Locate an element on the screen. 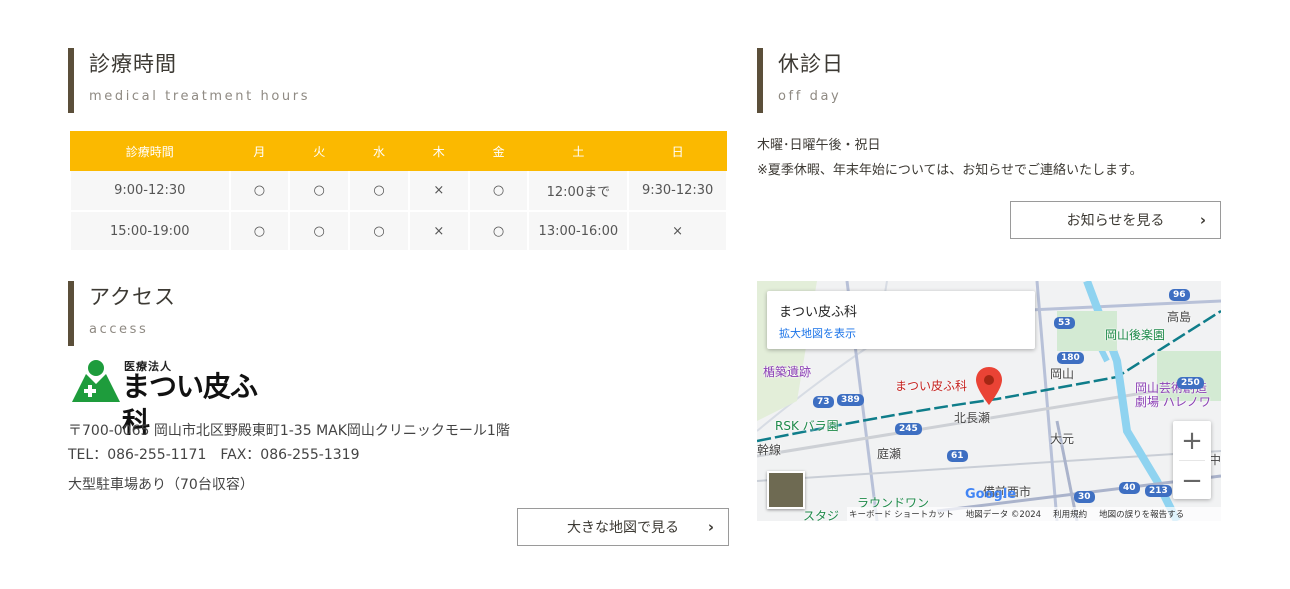 The height and width of the screenshot is (589, 1290). access-subtitle: access is located at coordinates (119, 329).